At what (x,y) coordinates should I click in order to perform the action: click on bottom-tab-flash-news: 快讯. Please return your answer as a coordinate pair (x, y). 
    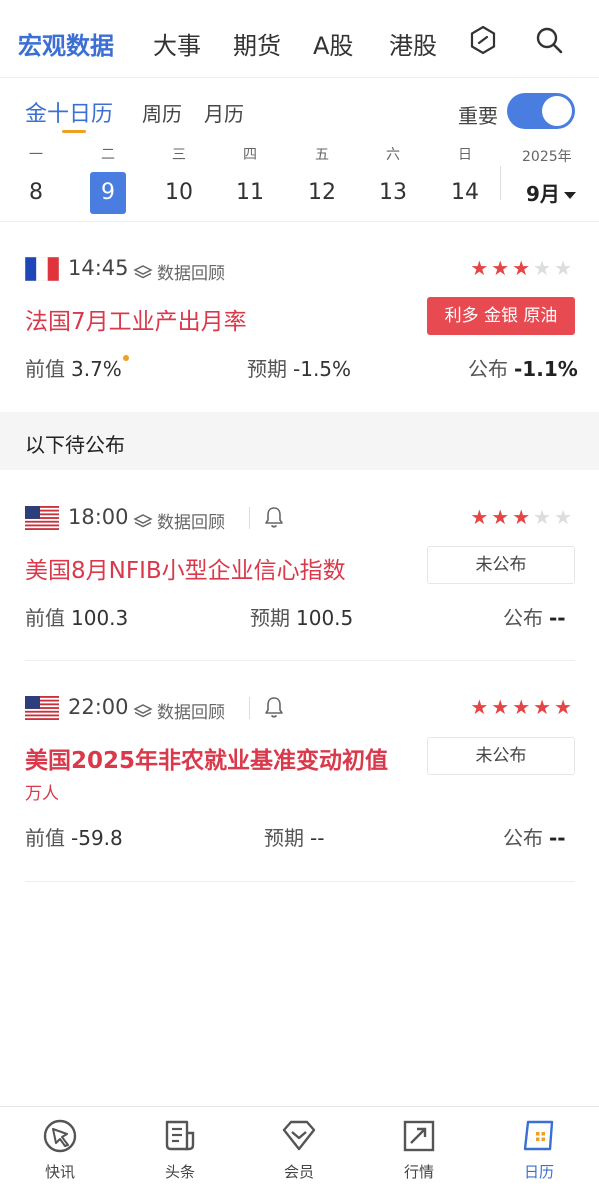
    Looking at the image, I should click on (60, 1149).